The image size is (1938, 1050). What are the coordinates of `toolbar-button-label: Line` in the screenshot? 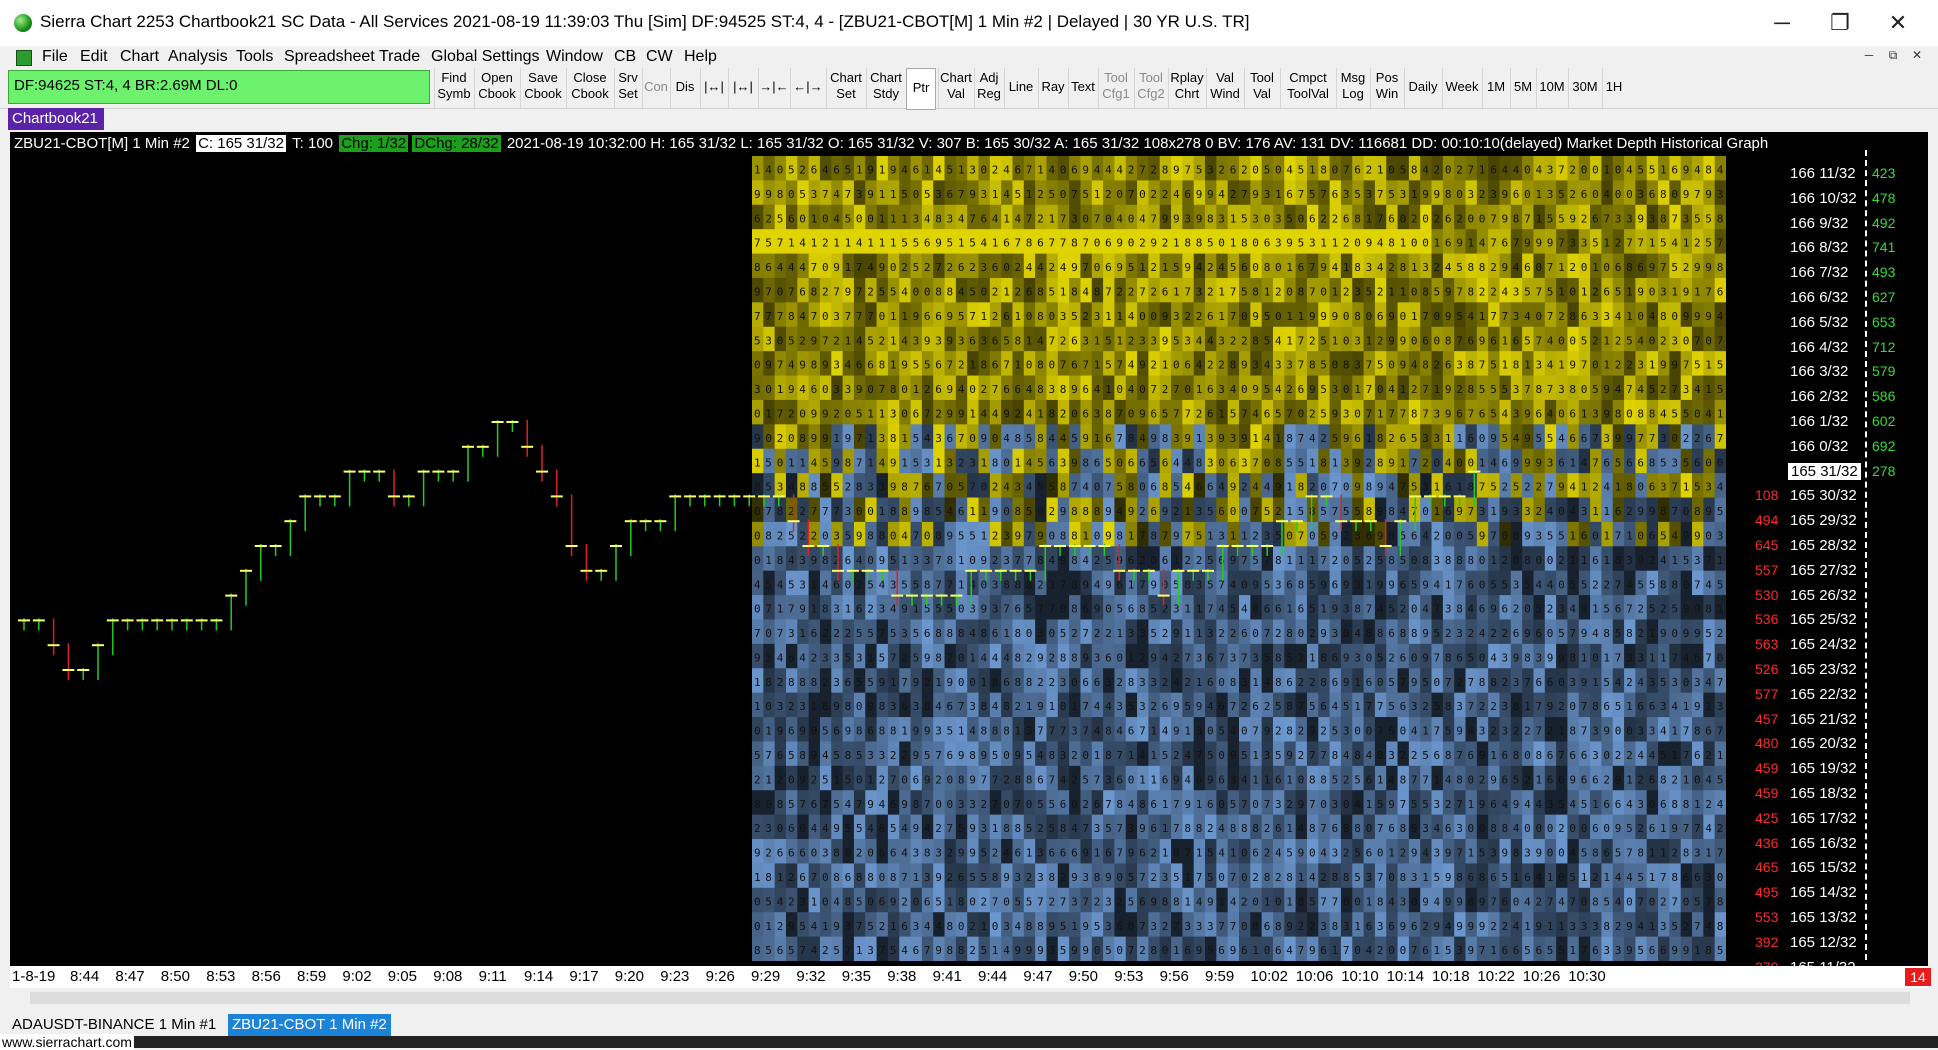 It's located at (1021, 87).